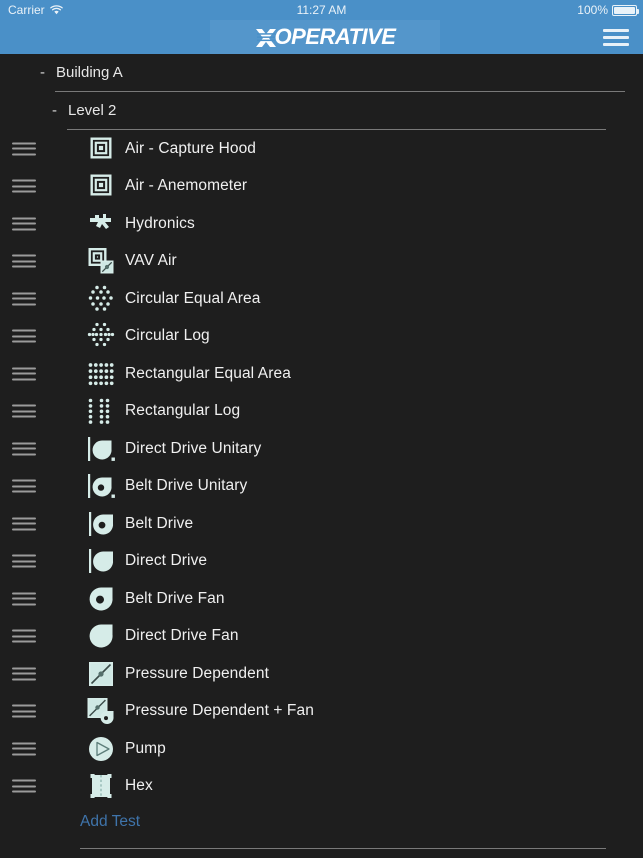  Describe the element at coordinates (321, 110) in the screenshot. I see `tree-node-level: - Level 2` at that location.